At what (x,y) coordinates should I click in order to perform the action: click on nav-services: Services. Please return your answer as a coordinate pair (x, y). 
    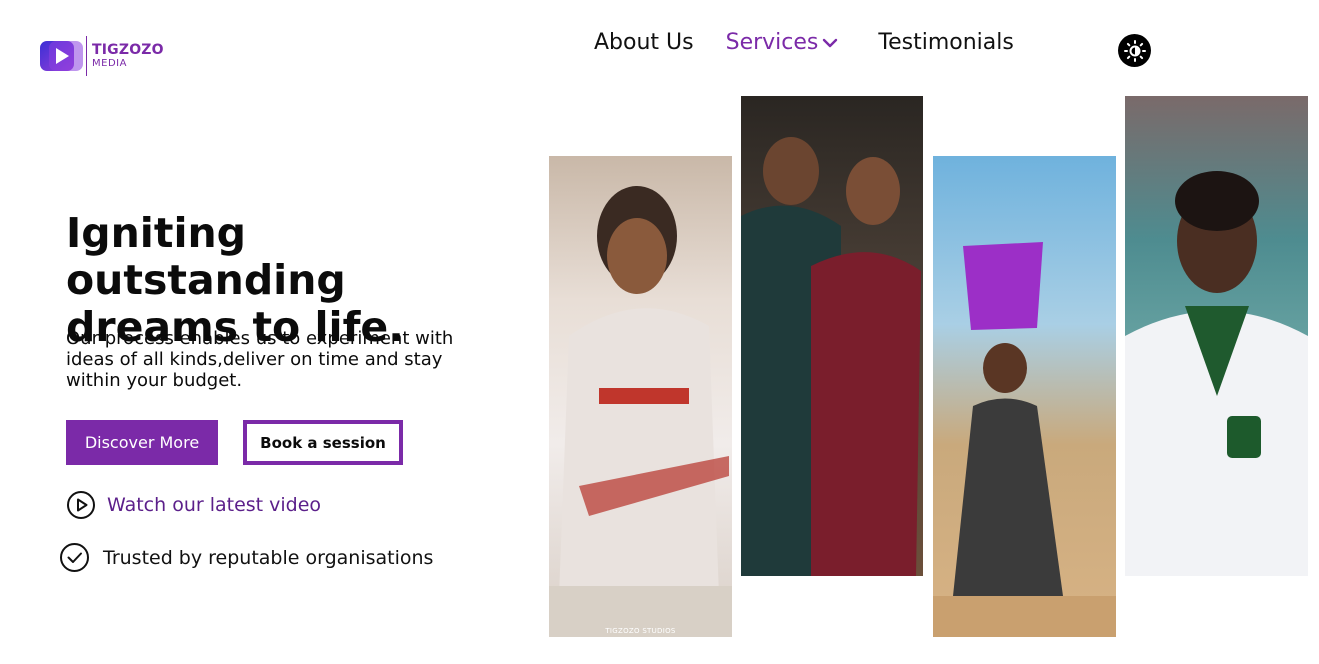
    Looking at the image, I should click on (782, 42).